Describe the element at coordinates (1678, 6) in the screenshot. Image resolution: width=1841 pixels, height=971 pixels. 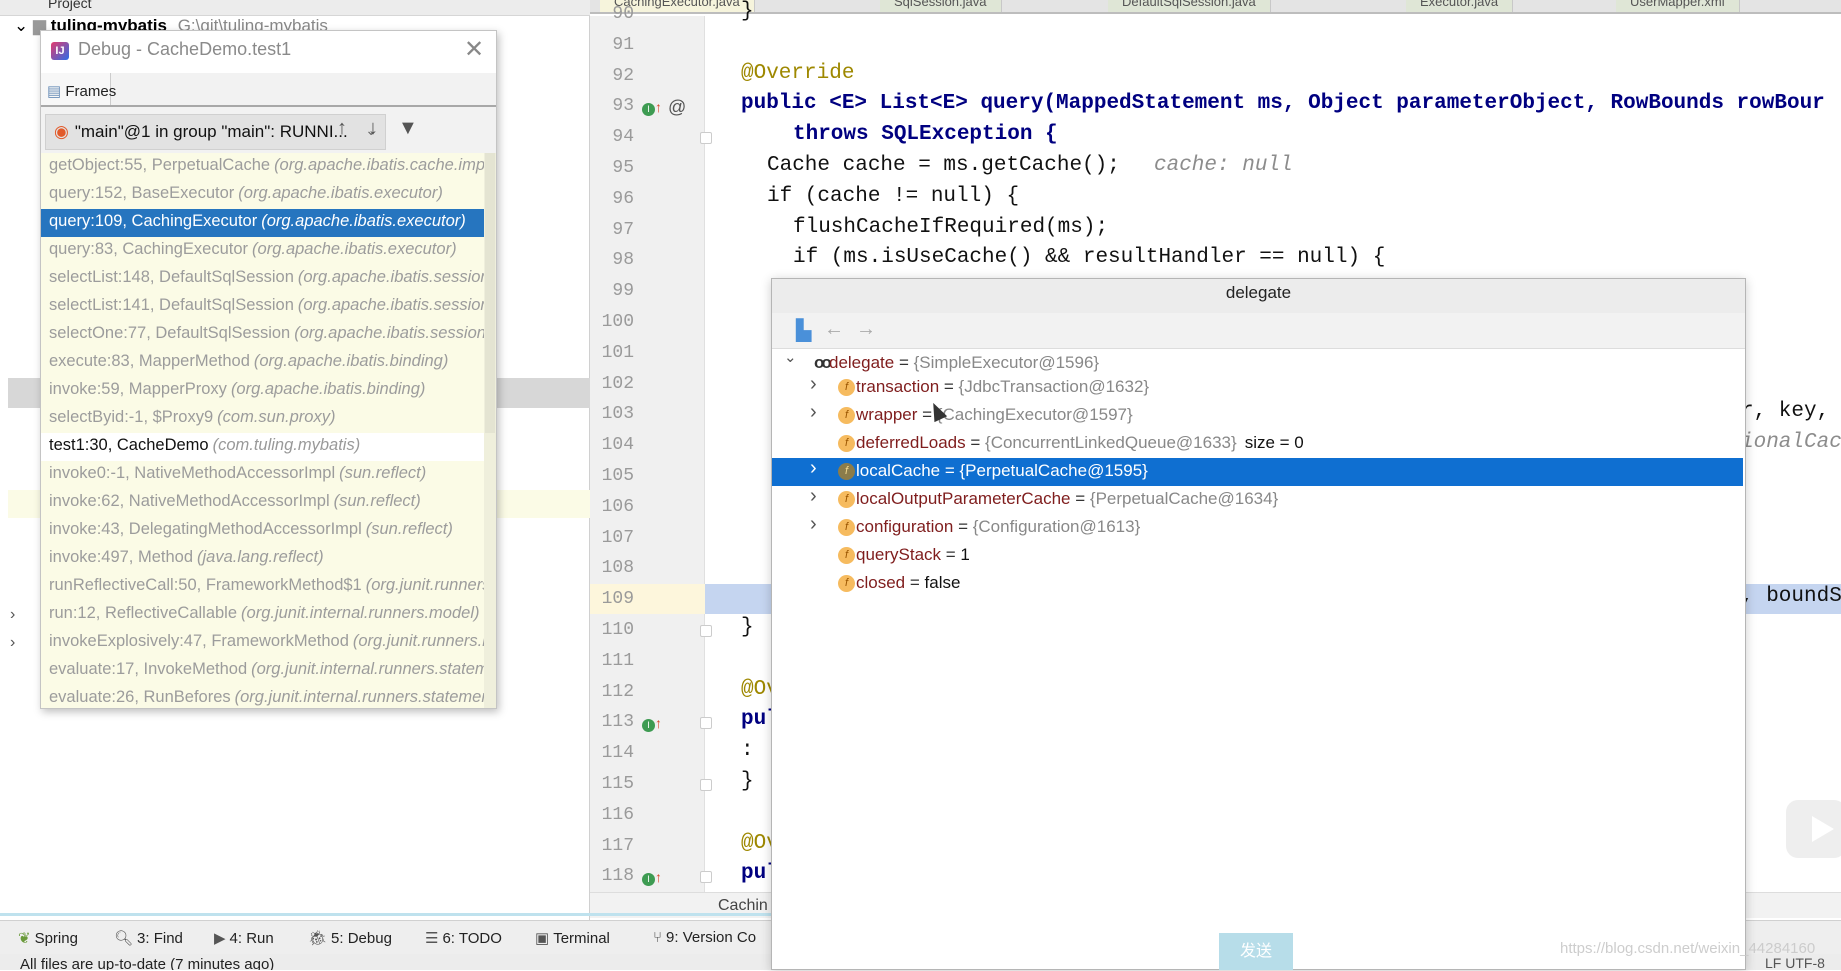
I see `editor-tab: UserMapper.xml` at that location.